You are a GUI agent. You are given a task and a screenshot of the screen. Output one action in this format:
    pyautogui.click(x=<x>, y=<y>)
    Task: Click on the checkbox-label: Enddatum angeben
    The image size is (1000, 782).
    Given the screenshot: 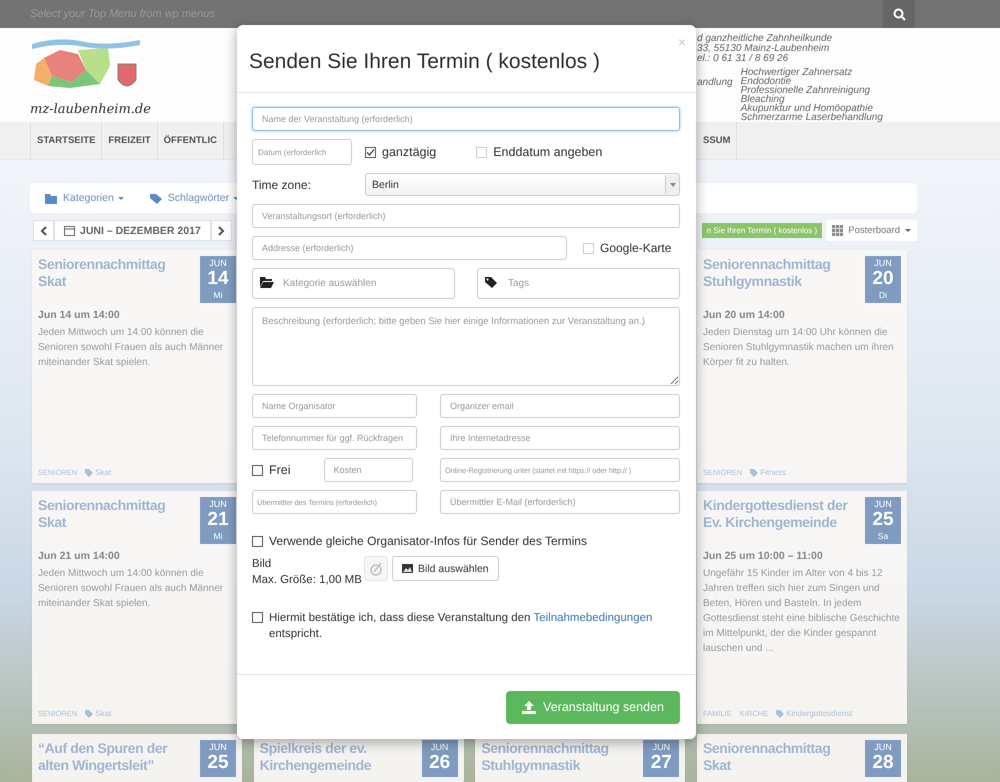 What is the action you would take?
    pyautogui.click(x=547, y=152)
    